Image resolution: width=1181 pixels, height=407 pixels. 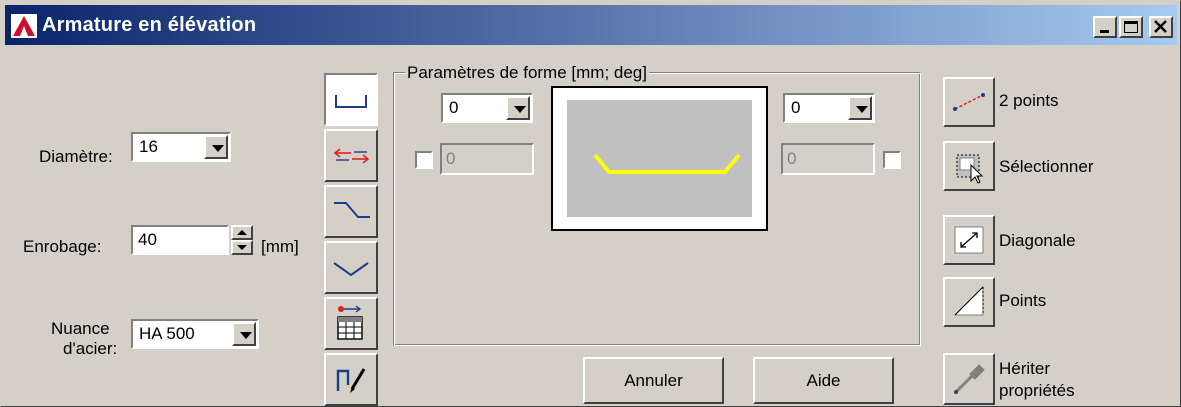 What do you see at coordinates (487, 159) in the screenshot?
I see `left-length-field: 0` at bounding box center [487, 159].